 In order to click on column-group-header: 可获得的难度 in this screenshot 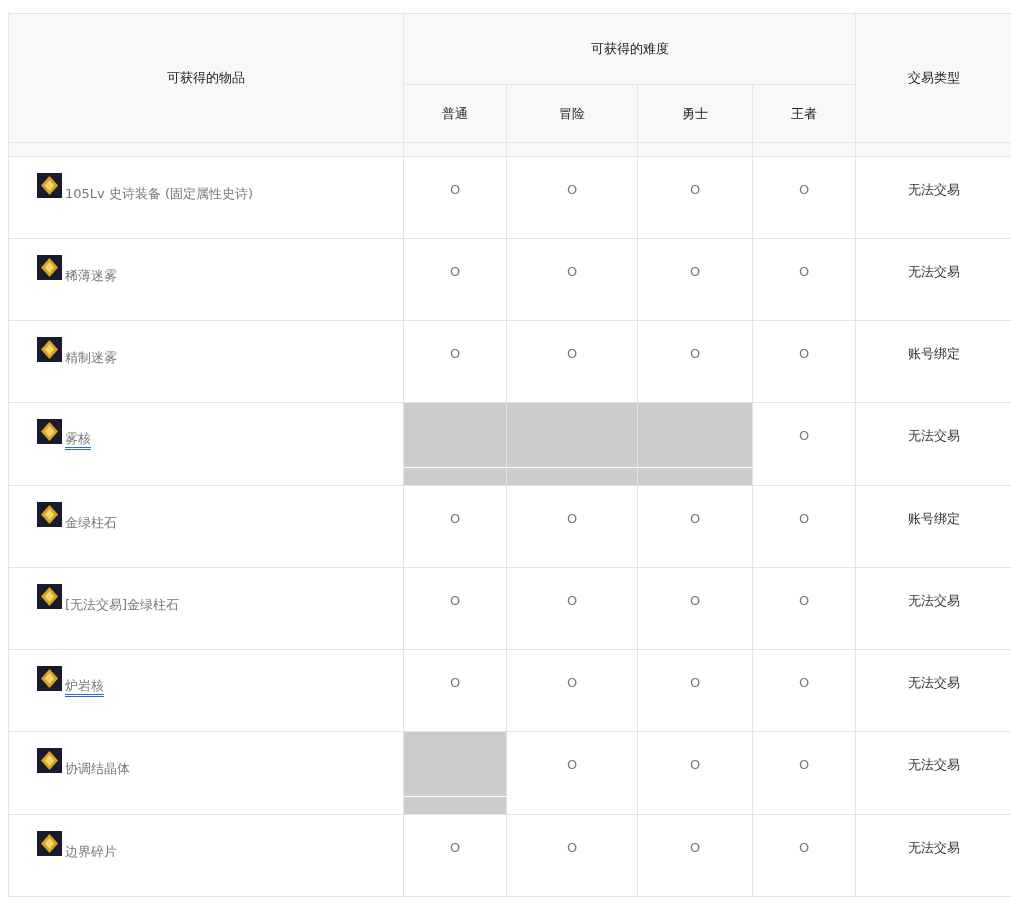, I will do `click(629, 49)`.